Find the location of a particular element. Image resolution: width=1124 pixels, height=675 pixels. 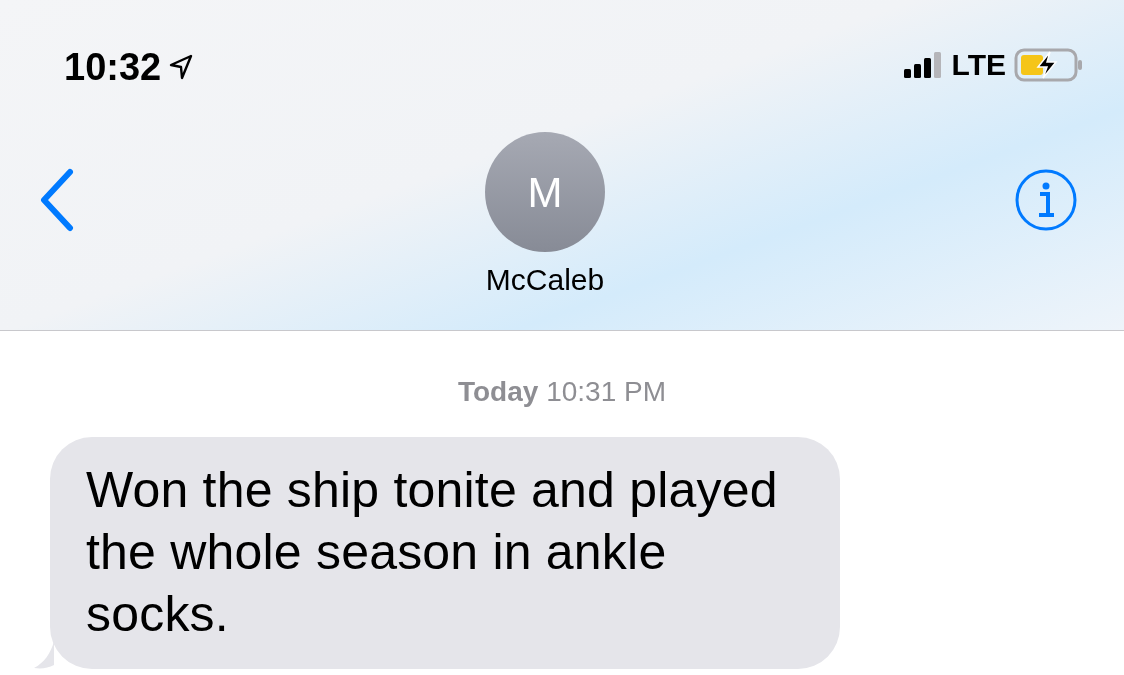

back-icon is located at coordinates (57, 200).